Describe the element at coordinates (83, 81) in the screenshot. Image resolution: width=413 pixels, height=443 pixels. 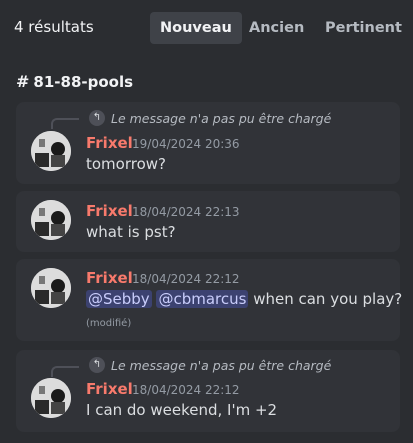
I see `channel-name: 81-88-pools` at that location.